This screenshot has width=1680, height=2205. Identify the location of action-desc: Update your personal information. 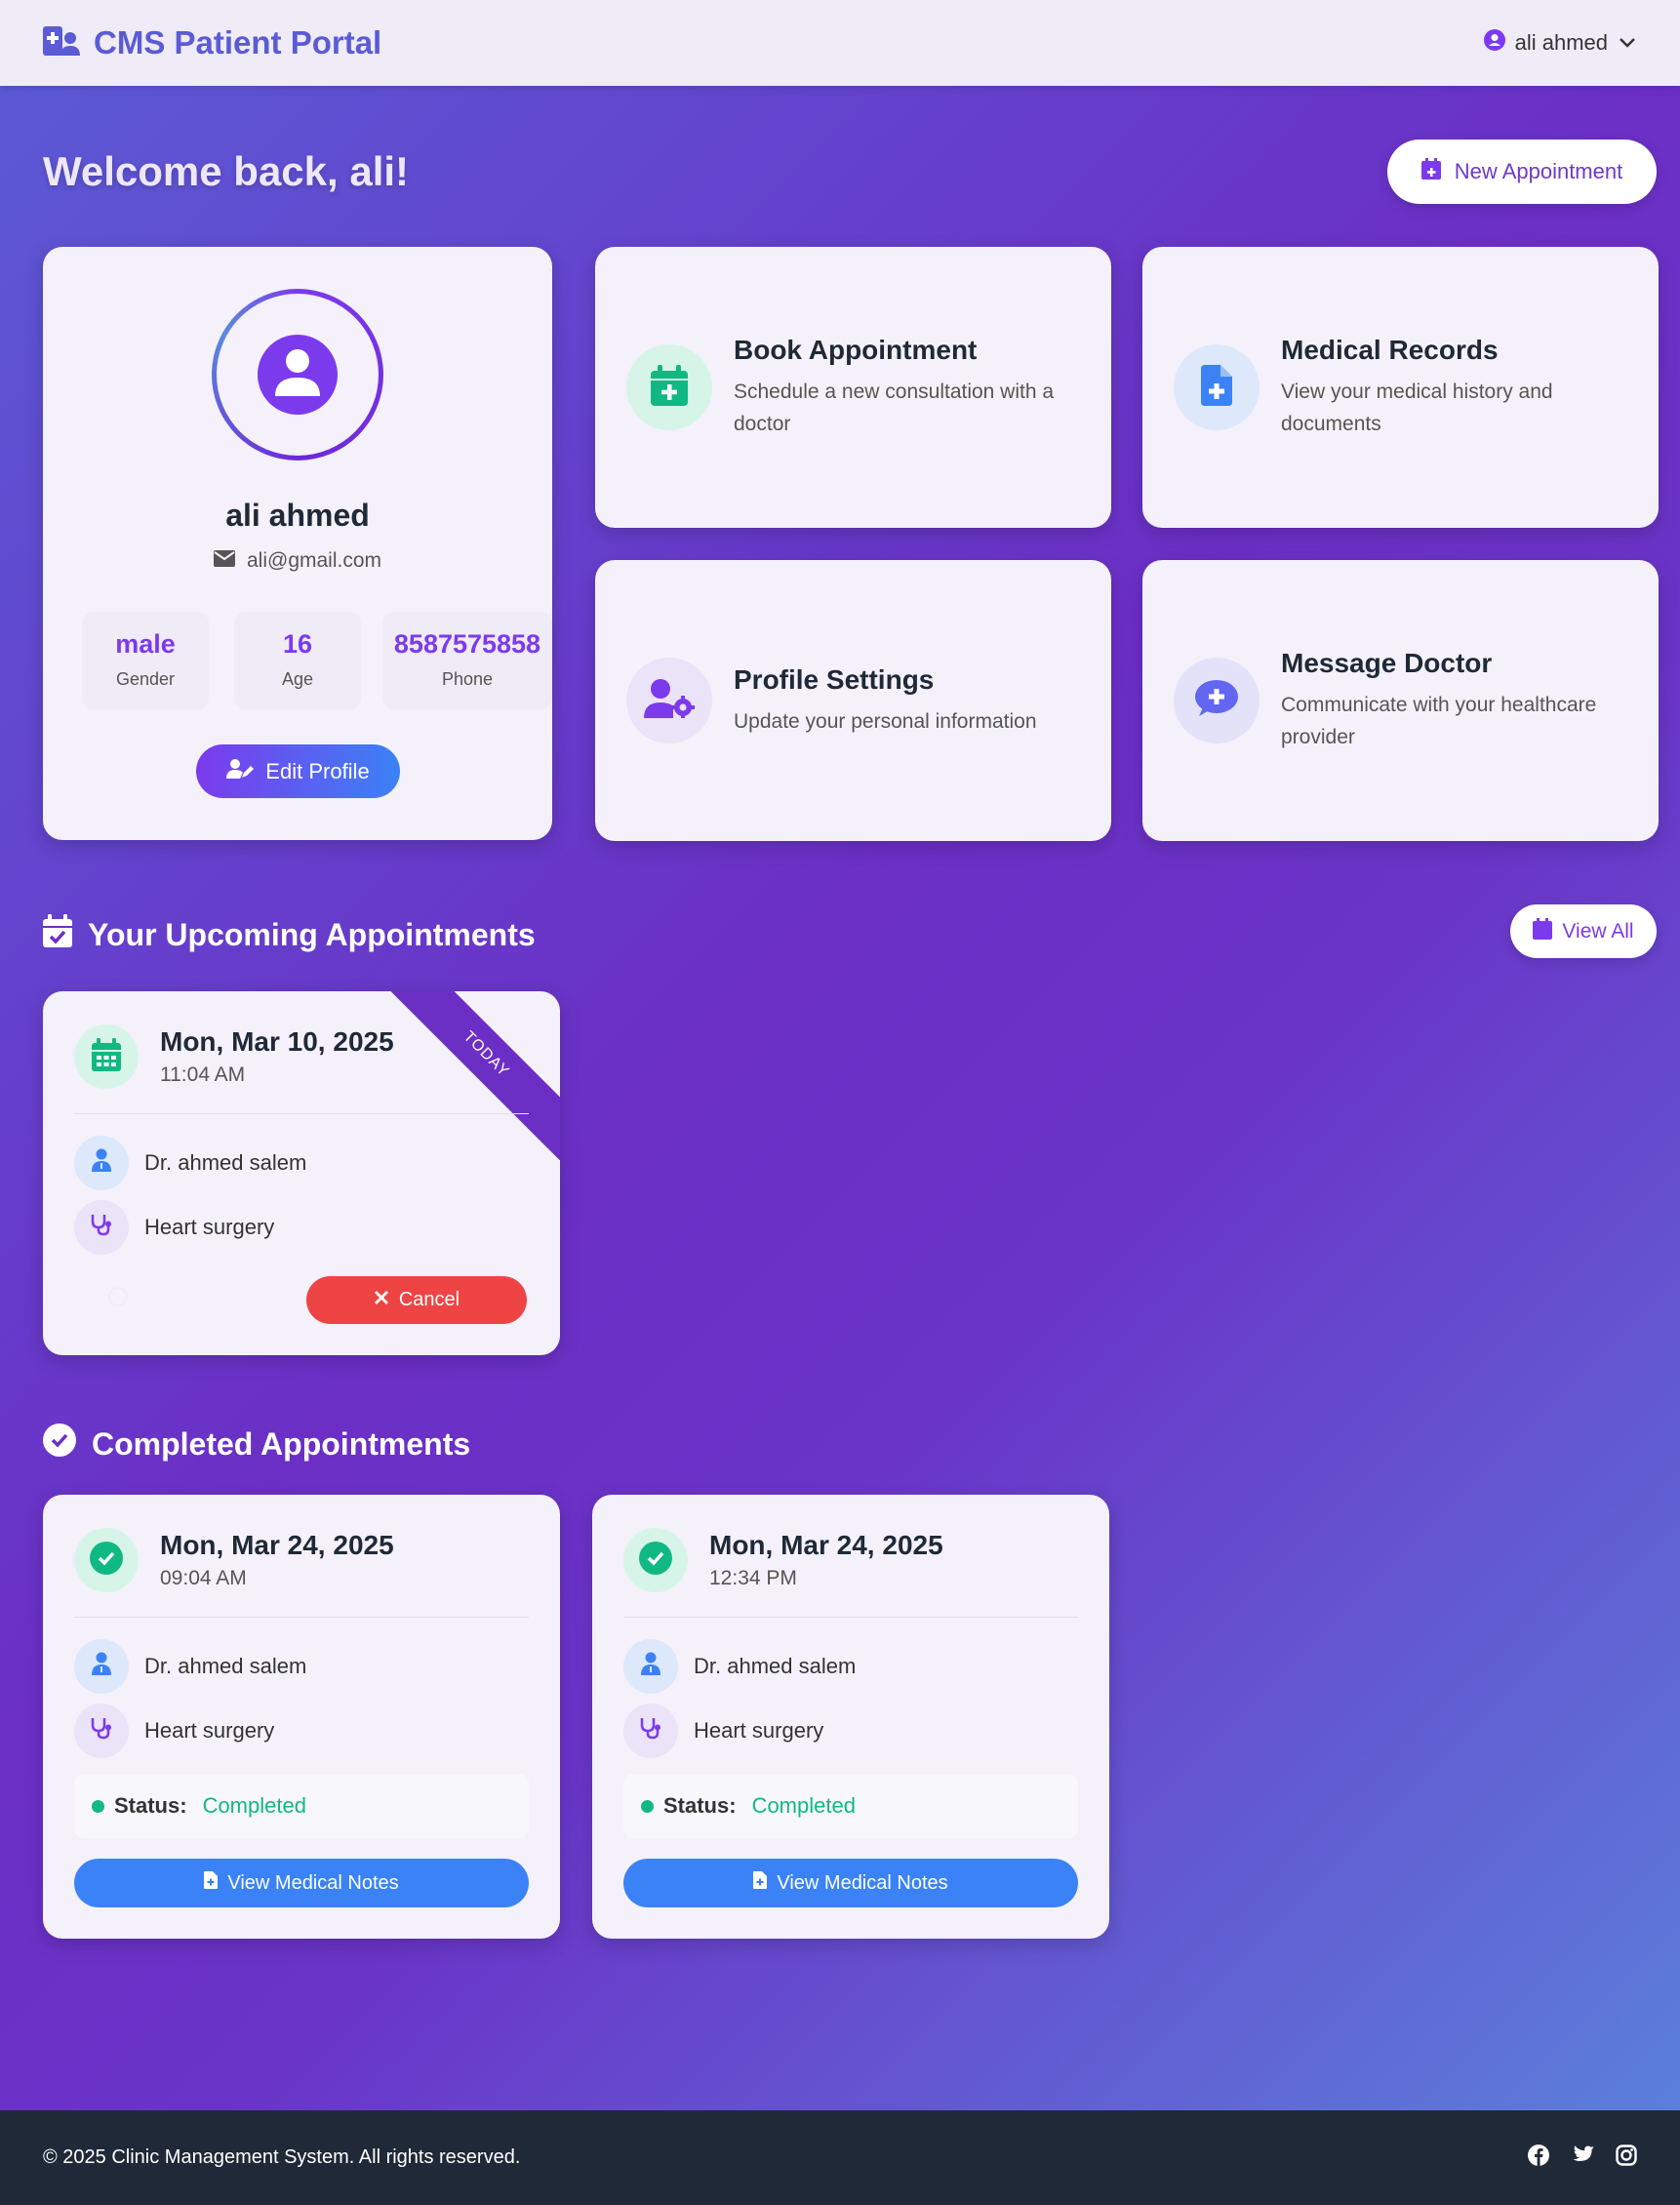
(885, 721).